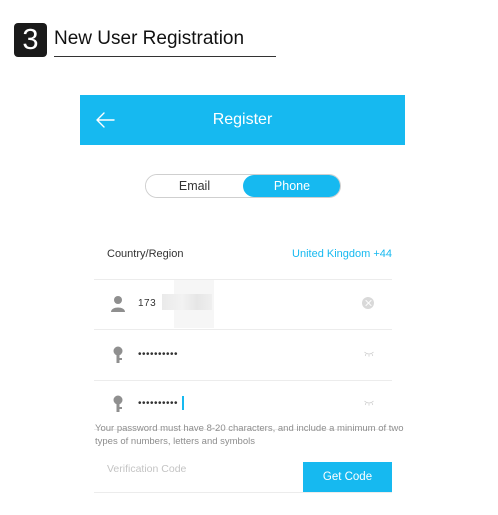 Image resolution: width=498 pixels, height=515 pixels. Describe the element at coordinates (243, 305) in the screenshot. I see `phone-field: 173` at that location.